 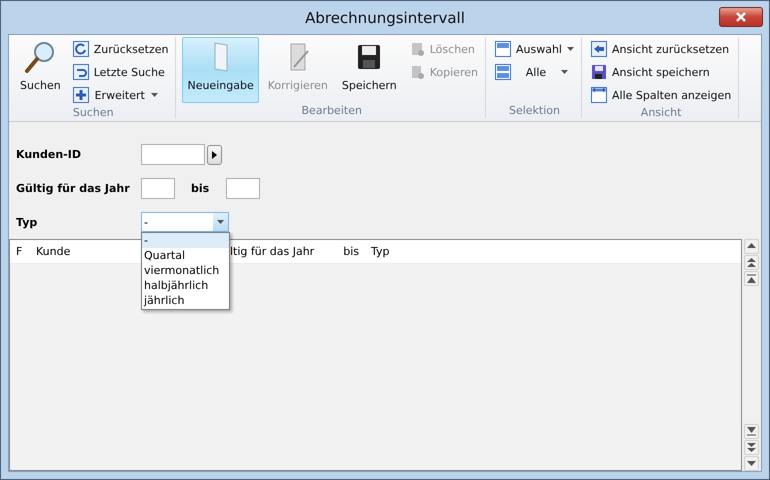 I want to click on ribbon-button: Suchen, so click(x=40, y=70).